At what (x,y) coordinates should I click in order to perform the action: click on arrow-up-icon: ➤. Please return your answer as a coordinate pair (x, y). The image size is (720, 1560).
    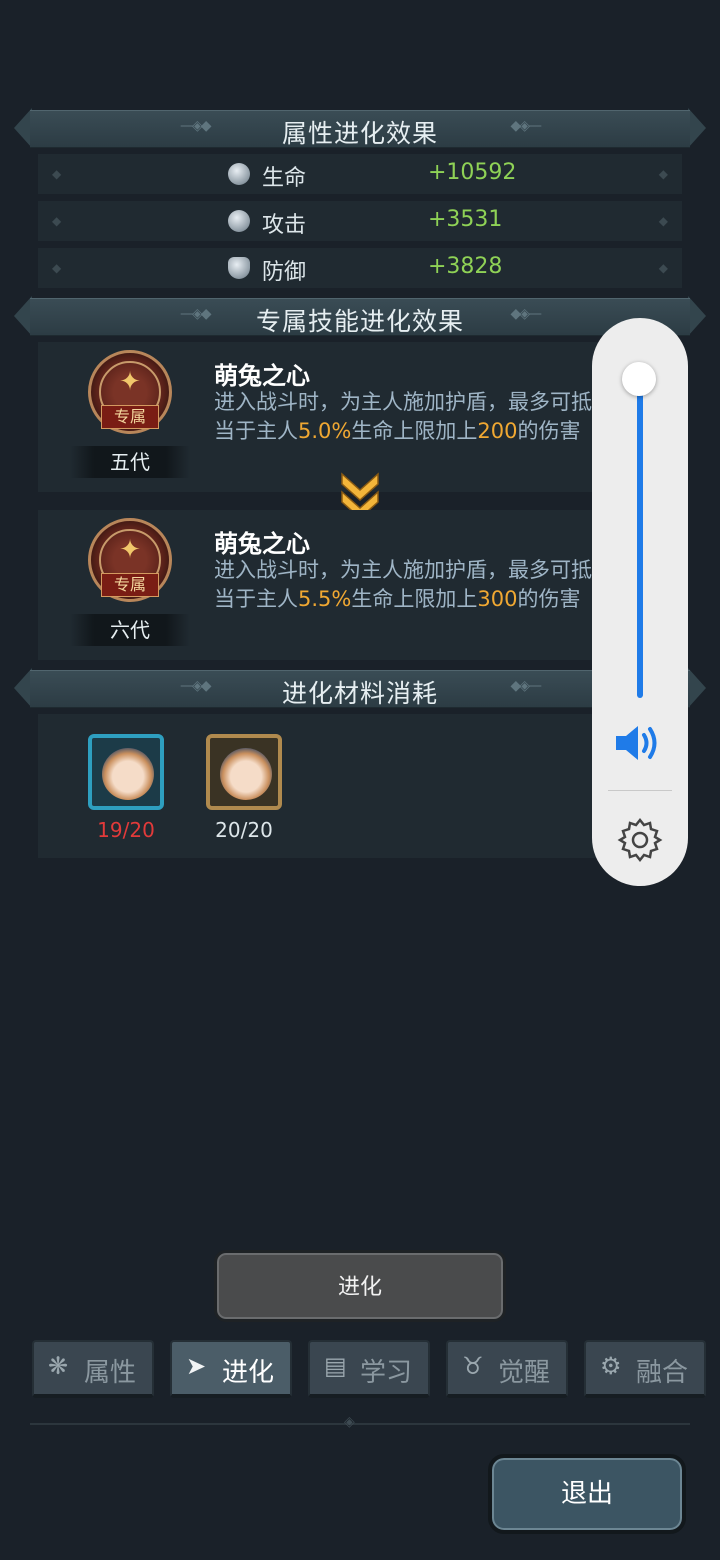
    Looking at the image, I should click on (196, 1366).